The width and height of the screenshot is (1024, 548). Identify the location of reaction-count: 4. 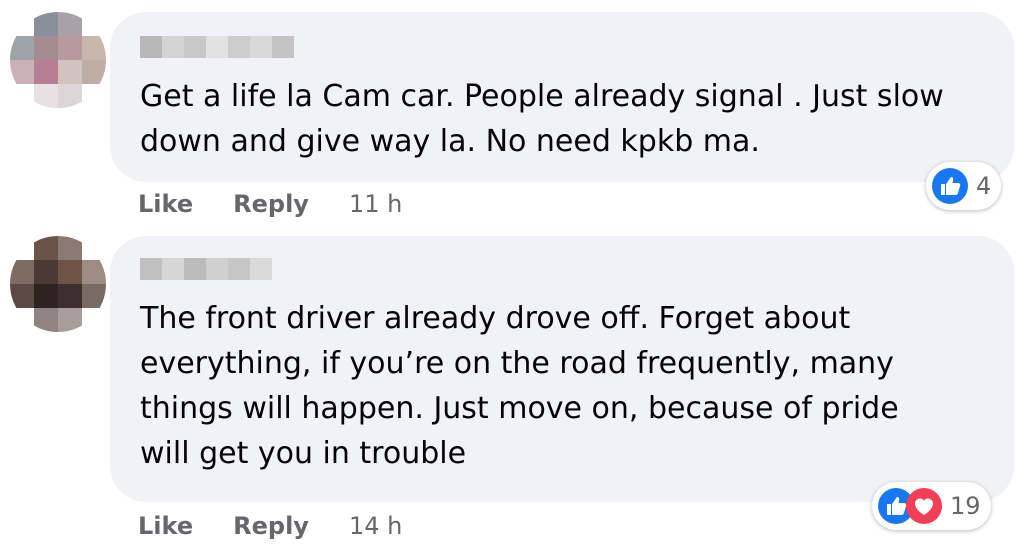
(984, 186).